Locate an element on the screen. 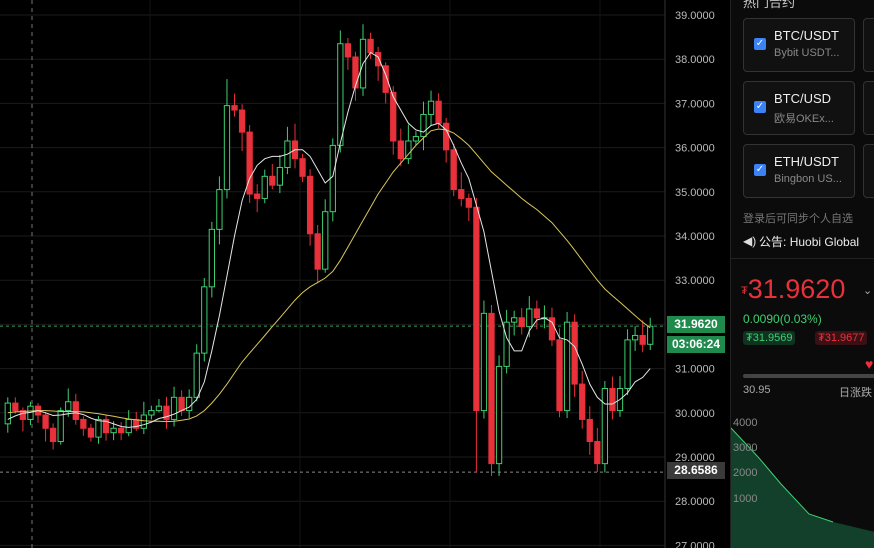  notice-bar: ◀) 公告: Huobi Global is located at coordinates (802, 240).